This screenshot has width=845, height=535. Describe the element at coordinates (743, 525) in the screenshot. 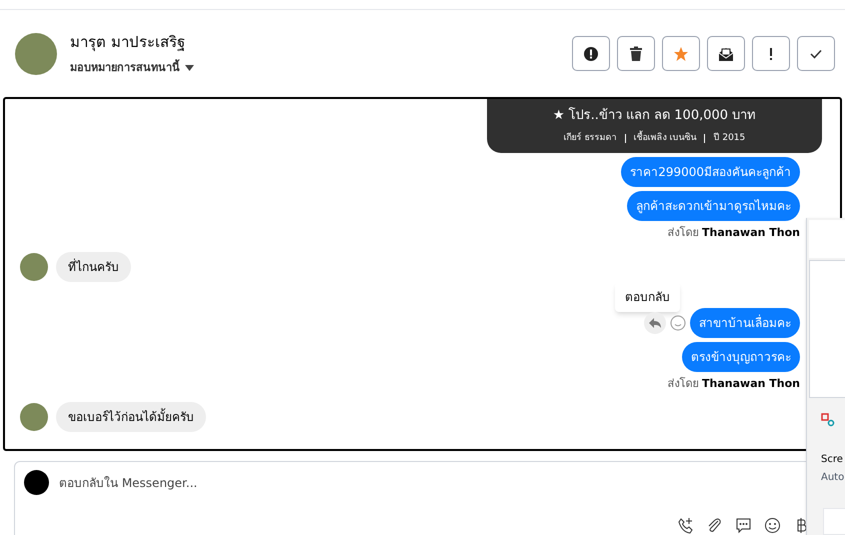

I see `chat-bubble-icon` at that location.